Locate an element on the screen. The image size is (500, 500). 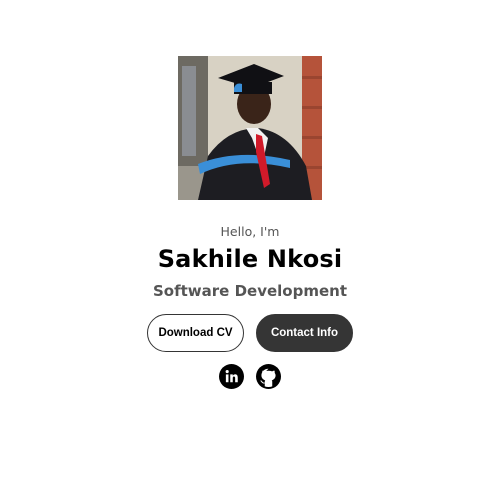
profile-role: Software Development is located at coordinates (250, 291).